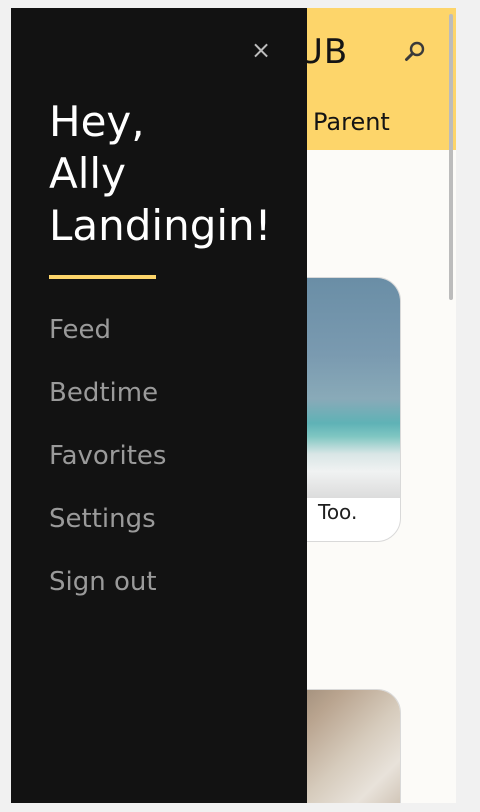  What do you see at coordinates (107, 532) in the screenshot?
I see `menu-item-settings: Settings` at bounding box center [107, 532].